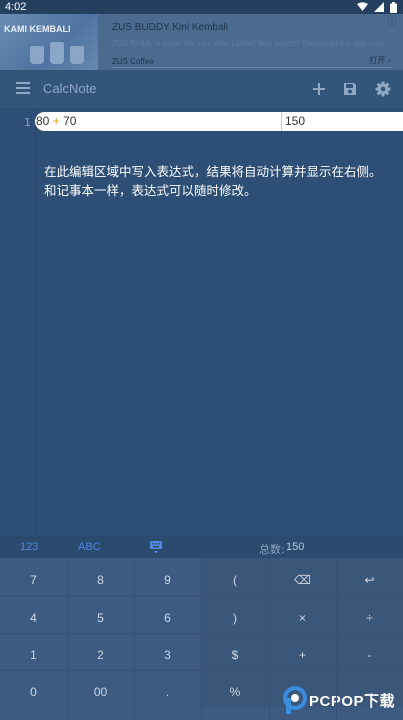  What do you see at coordinates (392, 20) in the screenshot?
I see `ad-info-icon: ⓘ` at bounding box center [392, 20].